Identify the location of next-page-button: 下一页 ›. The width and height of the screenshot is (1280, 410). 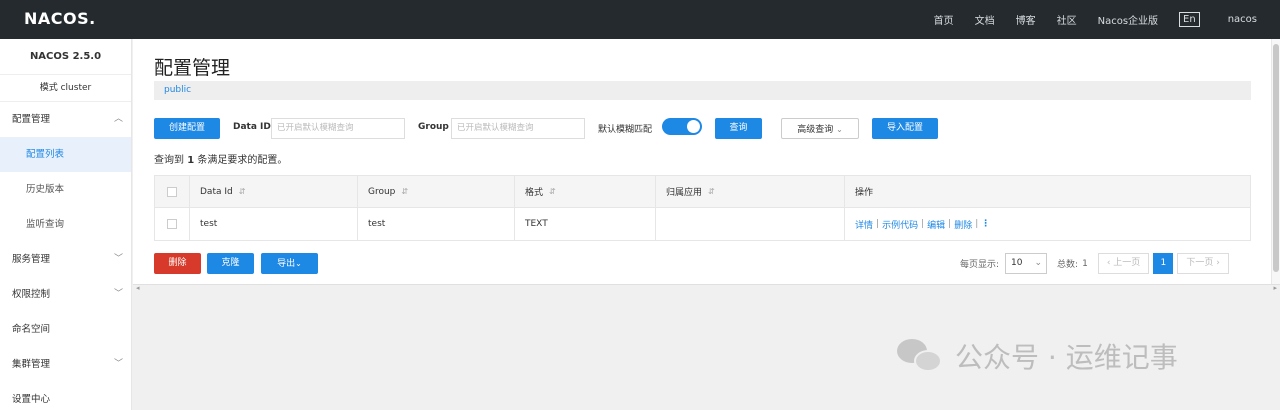
(1203, 263).